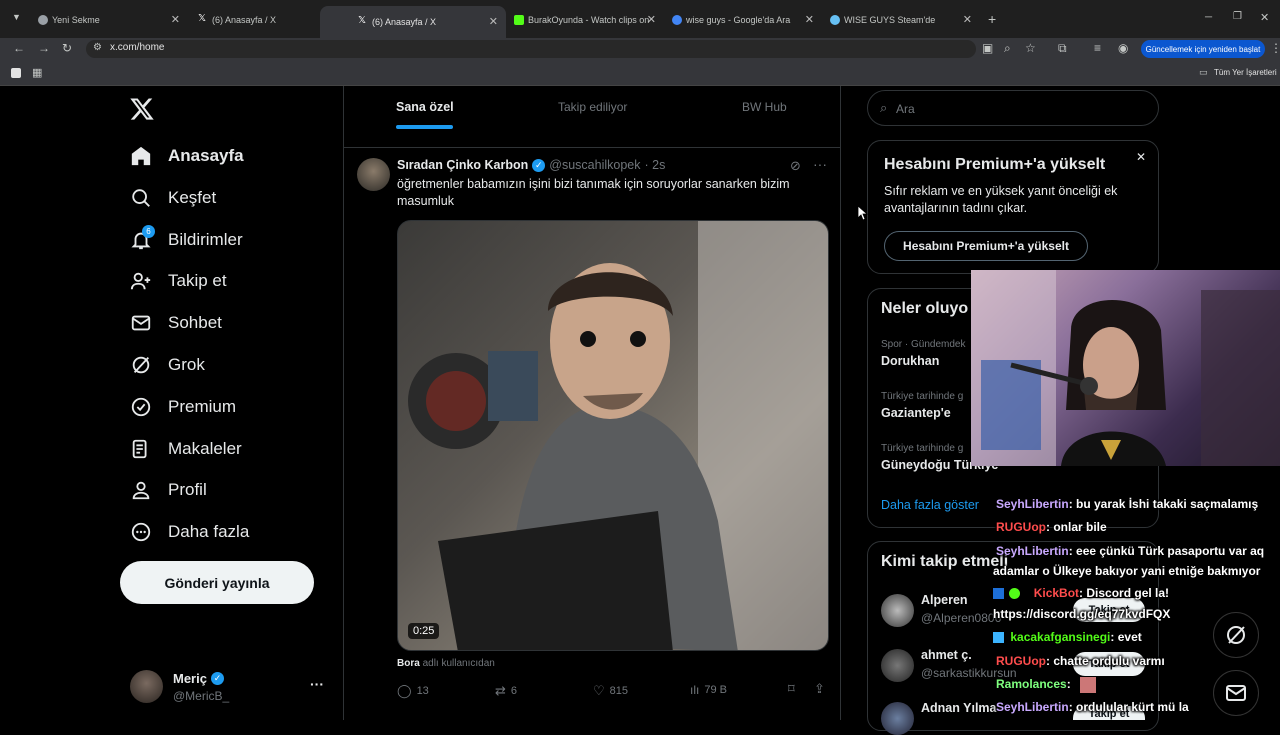 This screenshot has width=1280, height=735. I want to click on nav-grok: Grok, so click(167, 365).